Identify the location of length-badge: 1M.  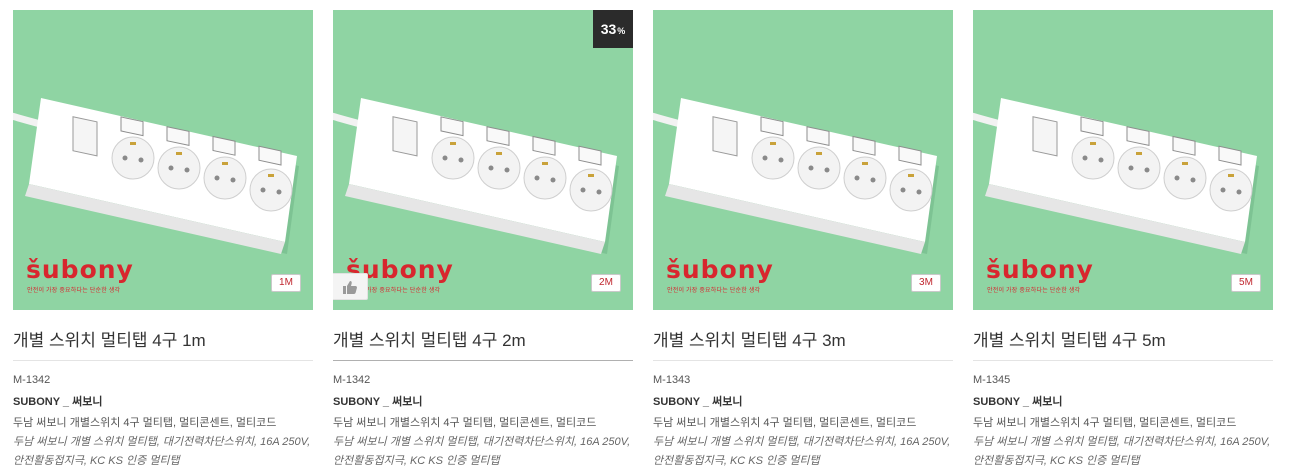
(286, 283).